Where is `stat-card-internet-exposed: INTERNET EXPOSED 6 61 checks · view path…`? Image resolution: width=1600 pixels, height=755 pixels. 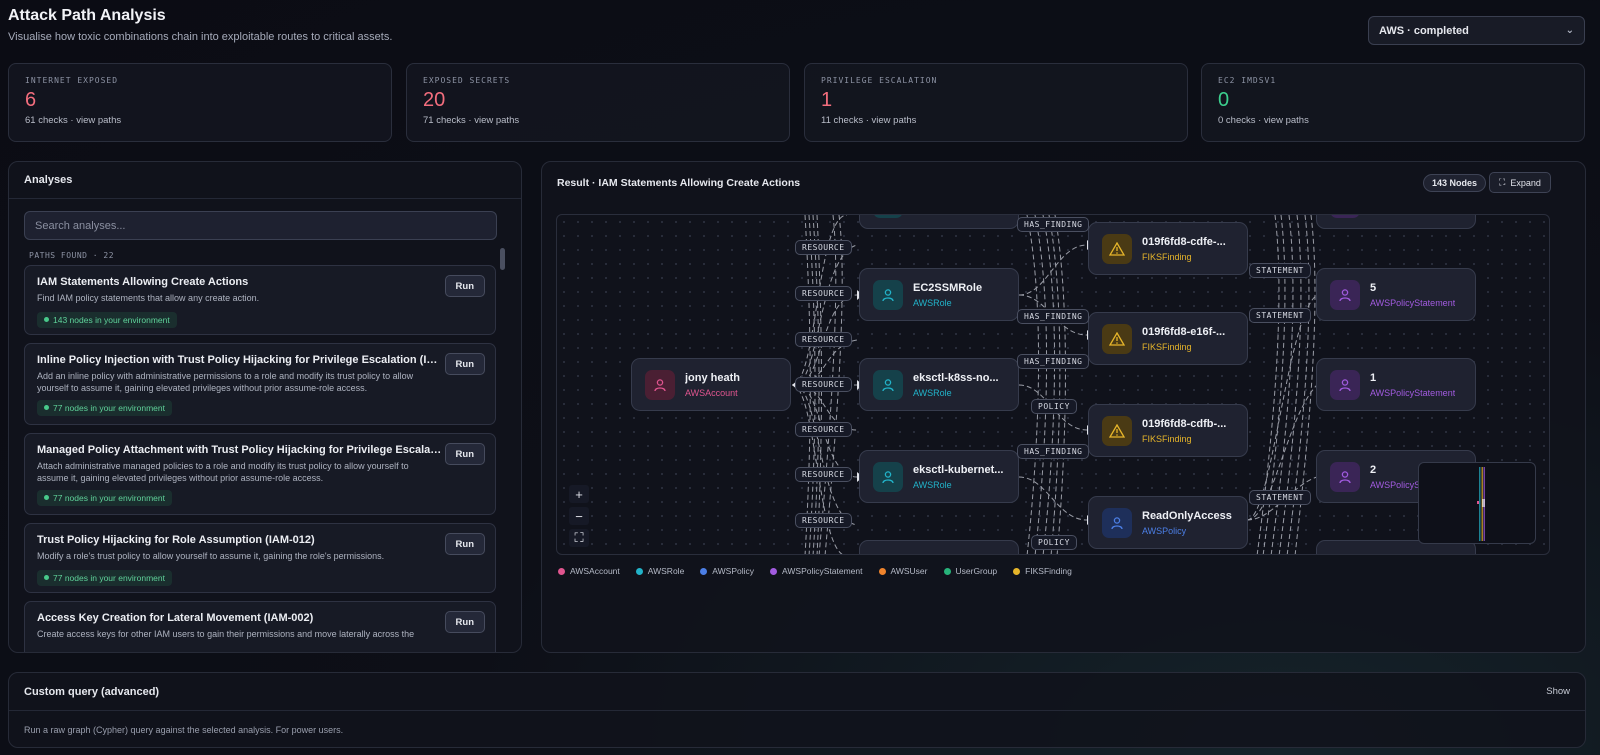
stat-card-internet-exposed: INTERNET EXPOSED 6 61 checks · view path… is located at coordinates (200, 102).